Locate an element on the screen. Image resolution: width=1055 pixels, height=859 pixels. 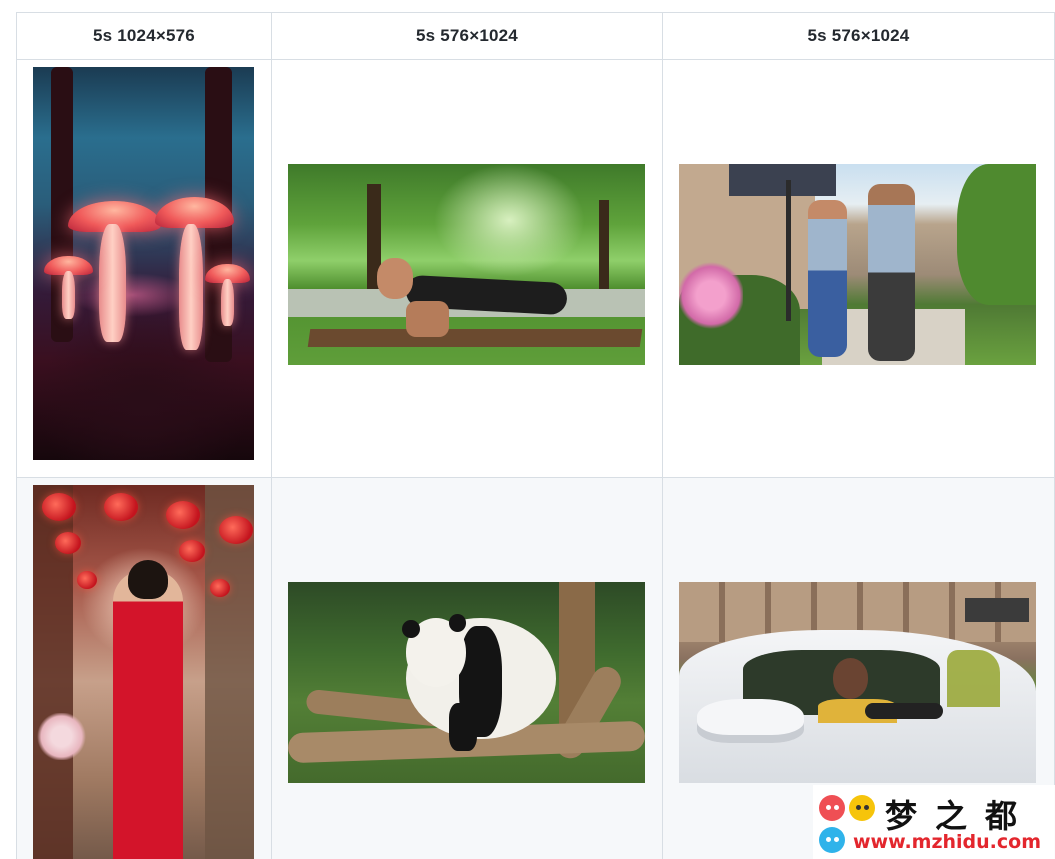
glowing-mushroom-forest-image is located at coordinates (143, 263).